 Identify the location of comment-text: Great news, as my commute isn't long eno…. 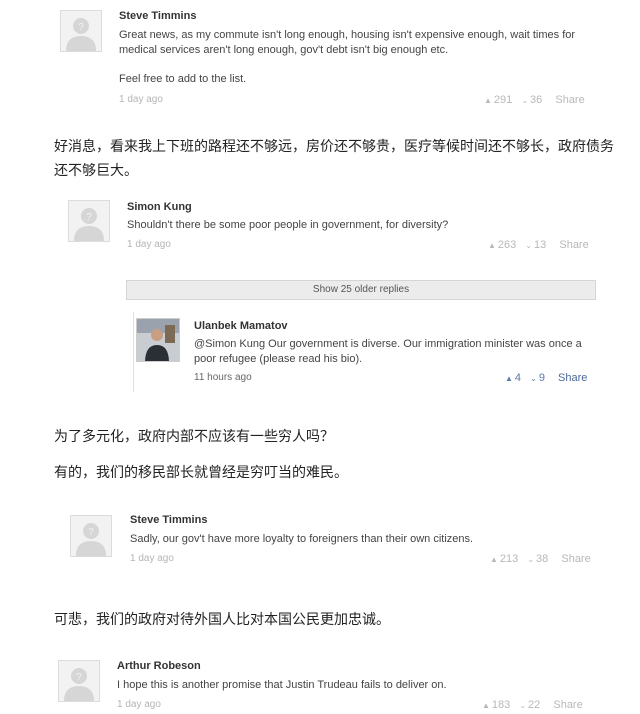
(347, 42).